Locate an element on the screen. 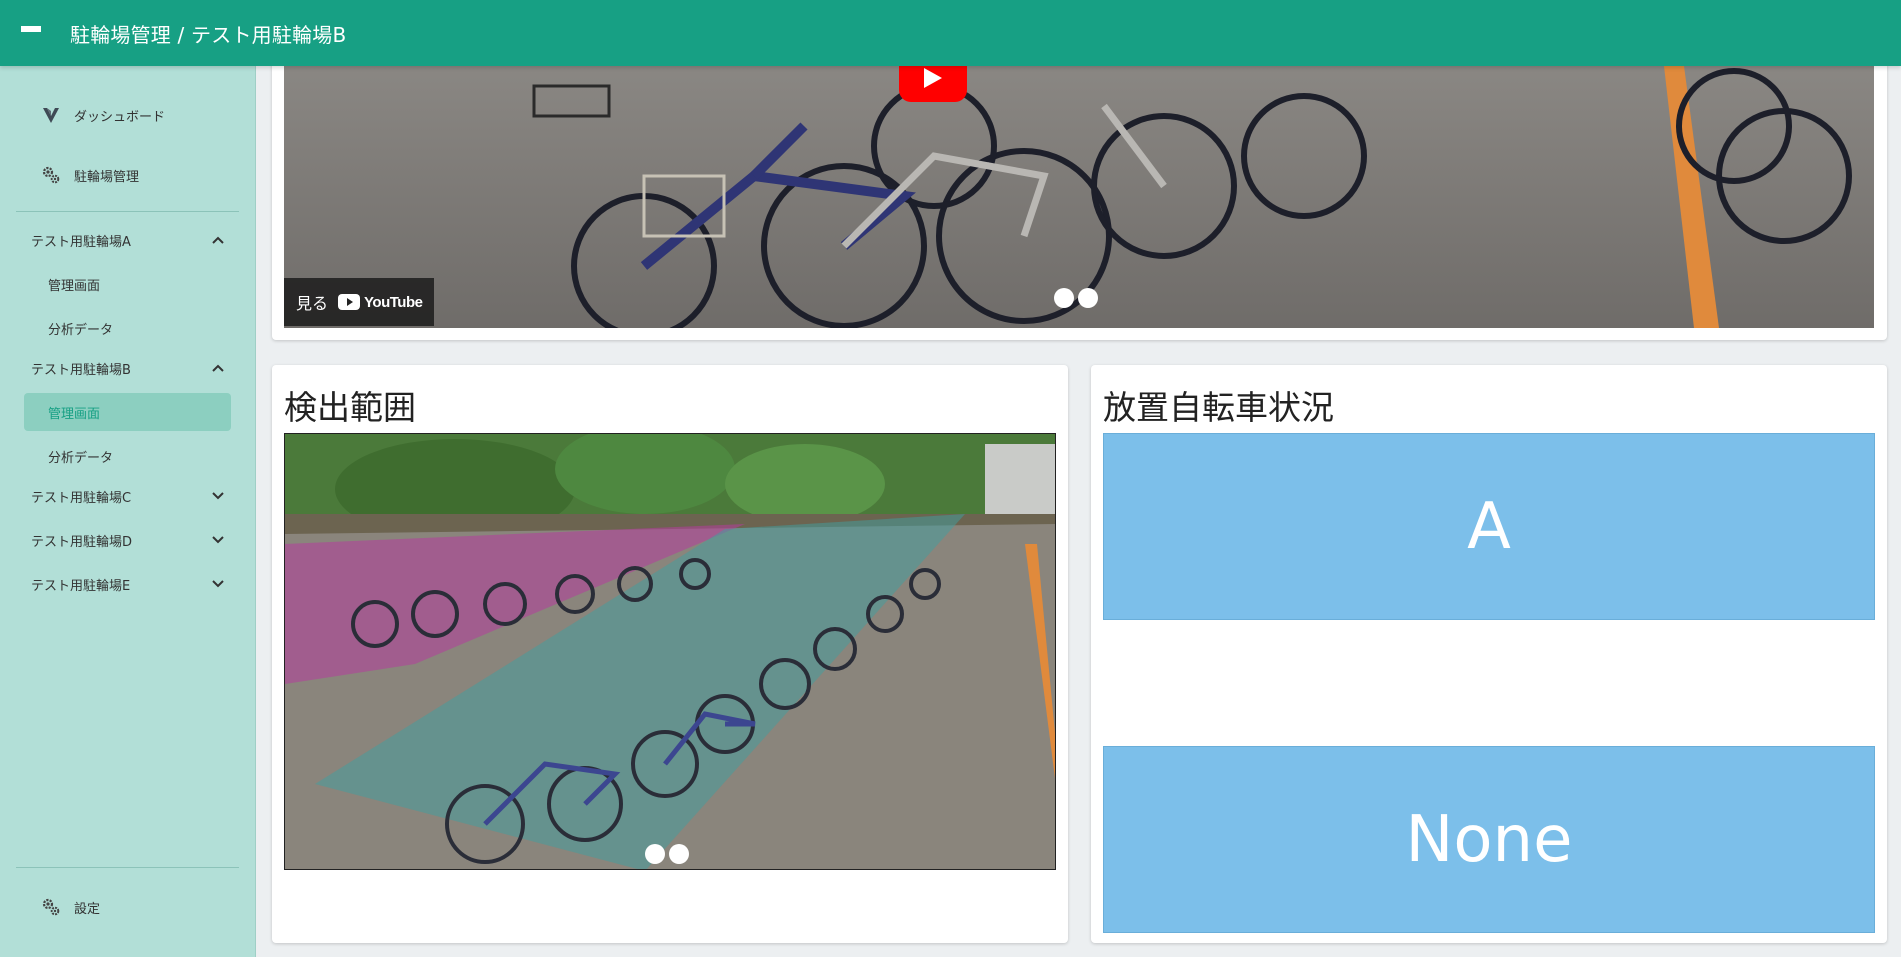 The height and width of the screenshot is (957, 1901). sidebar-item-dashboard: ダッシュボード is located at coordinates (102, 115).